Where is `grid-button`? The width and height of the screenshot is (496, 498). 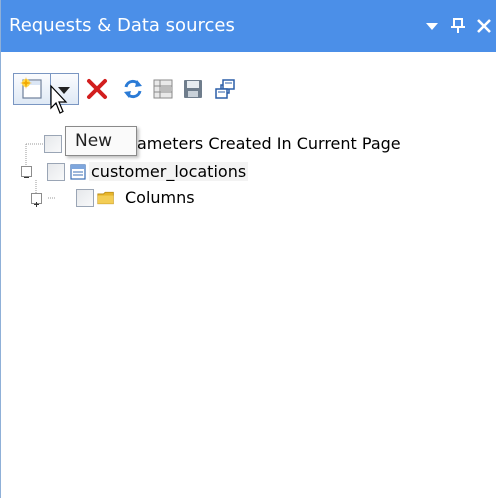
grid-button is located at coordinates (163, 89).